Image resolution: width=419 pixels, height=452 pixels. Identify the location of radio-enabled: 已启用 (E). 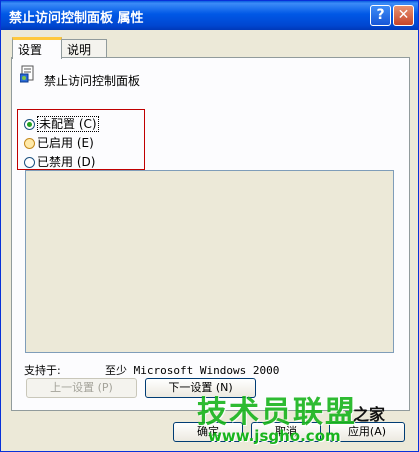
(59, 142).